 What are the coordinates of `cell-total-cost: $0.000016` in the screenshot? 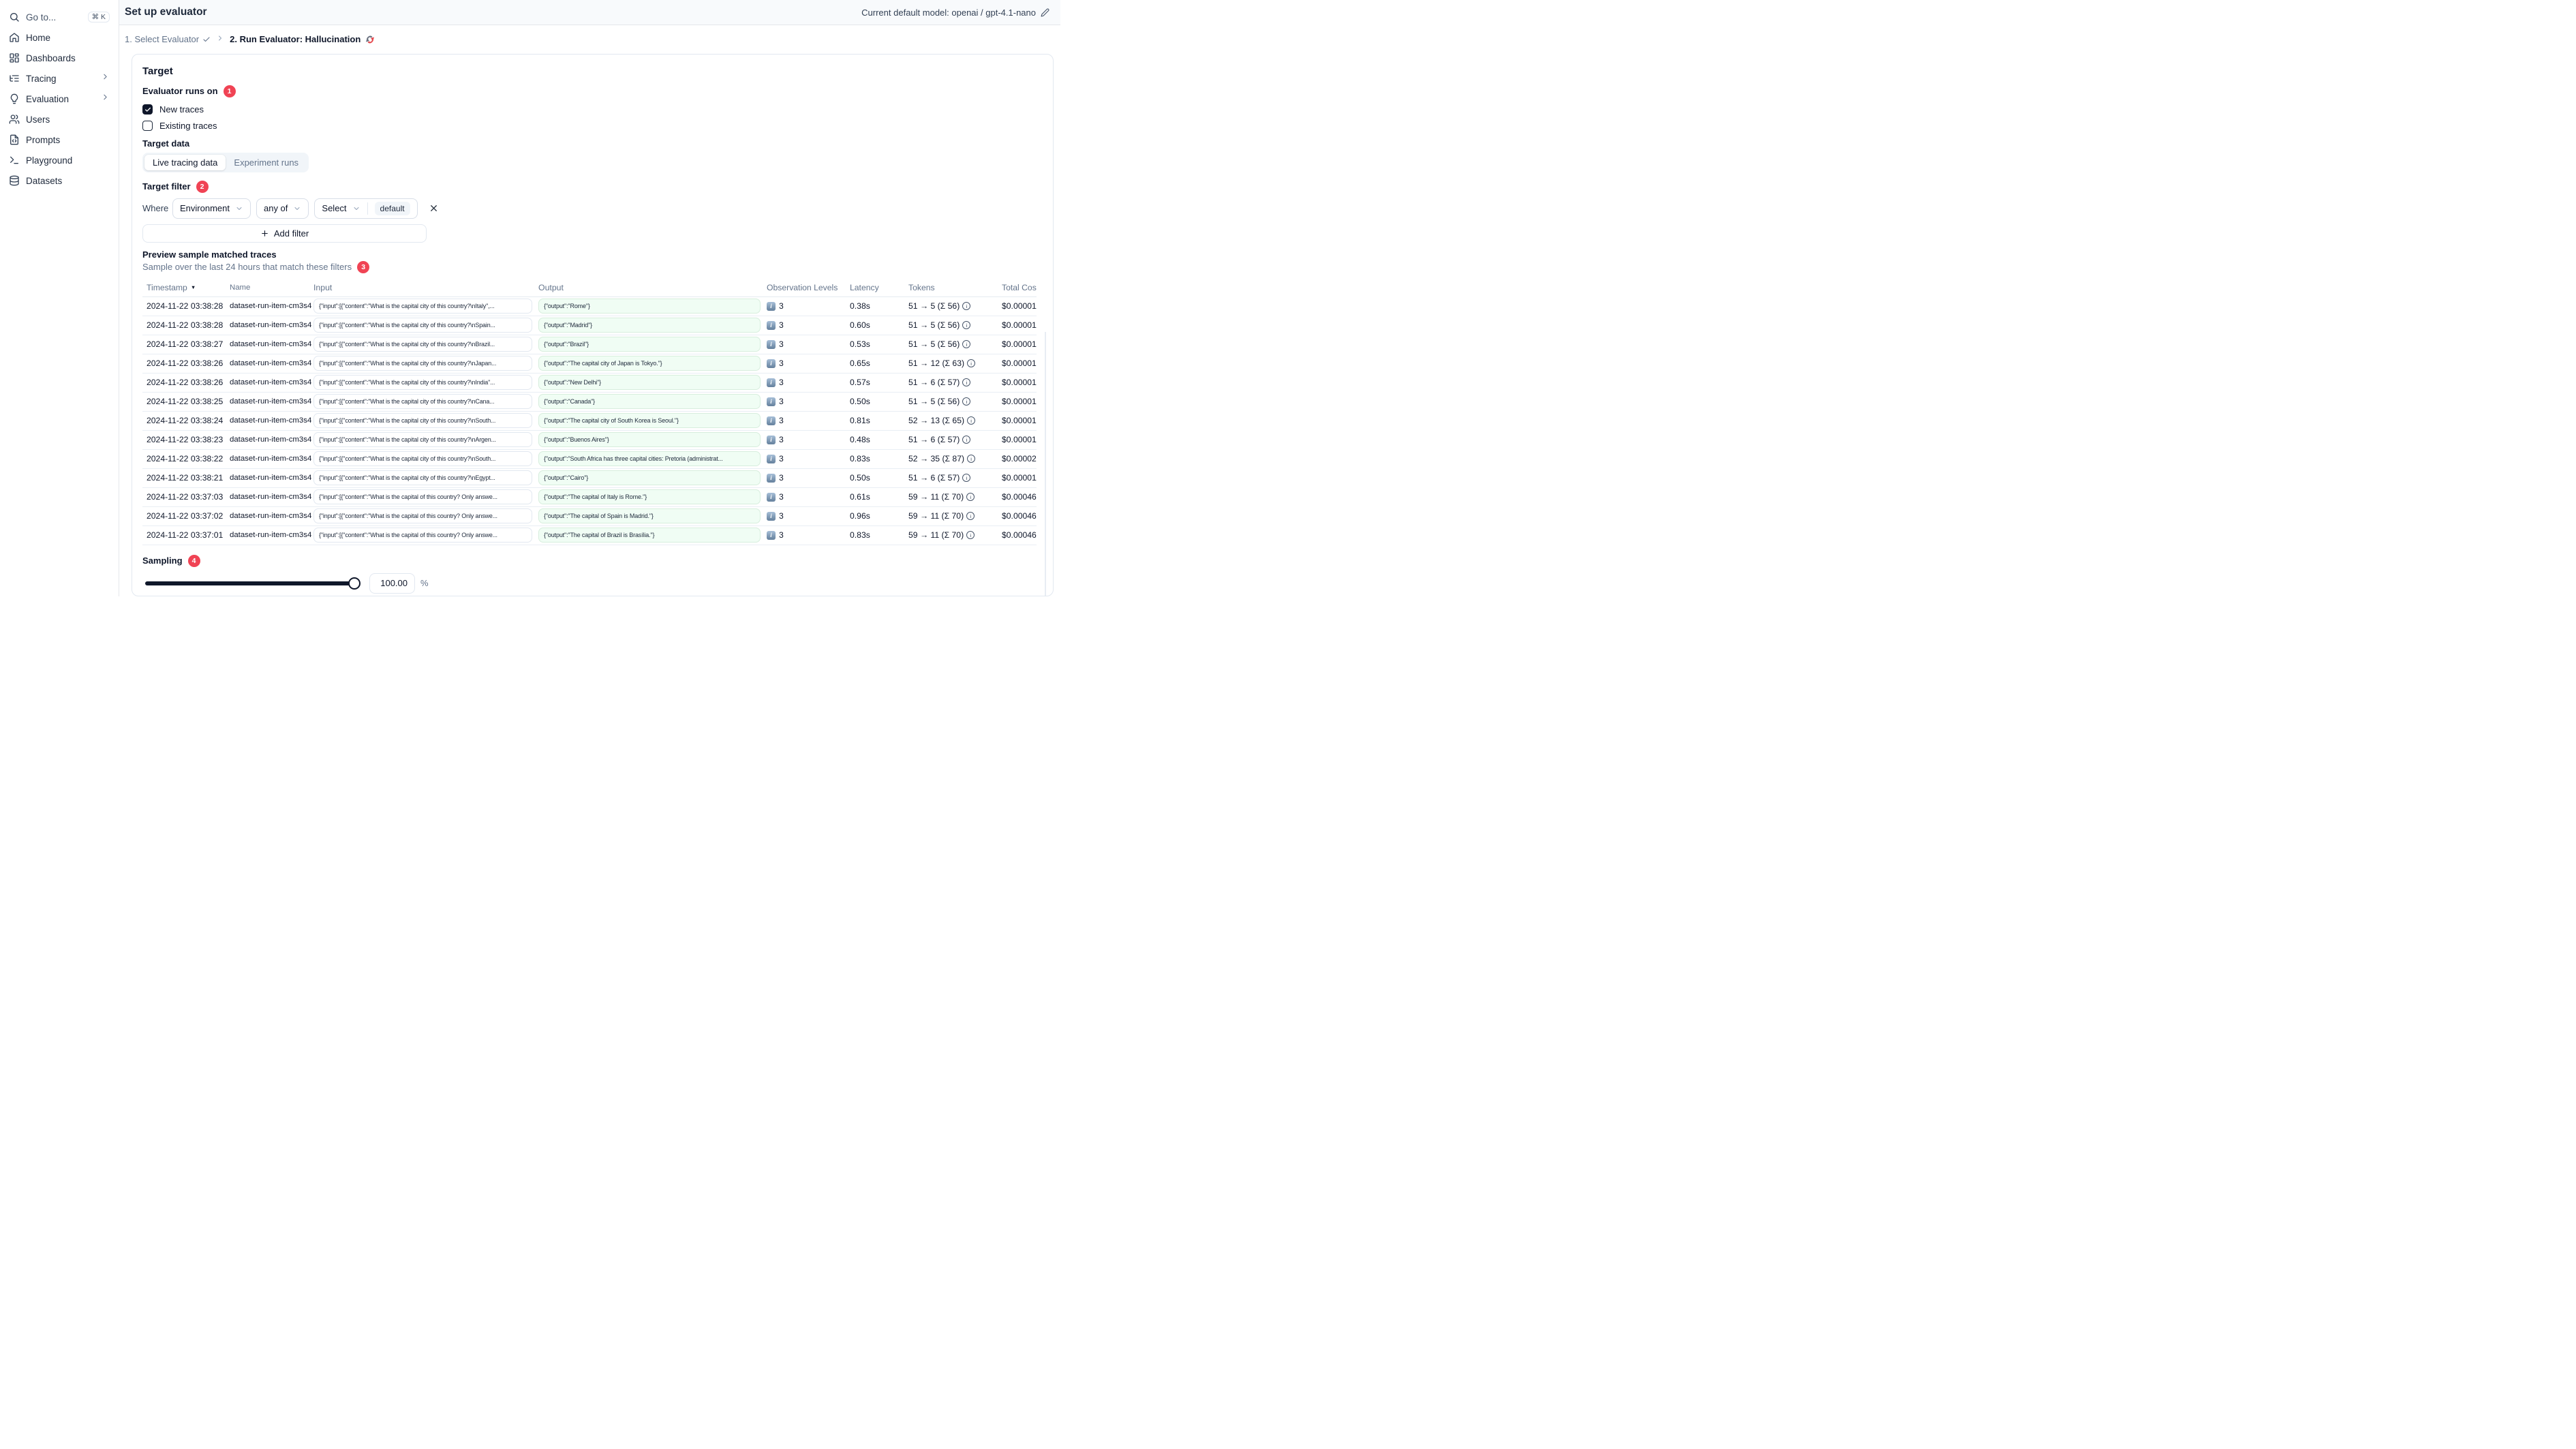 It's located at (1019, 421).